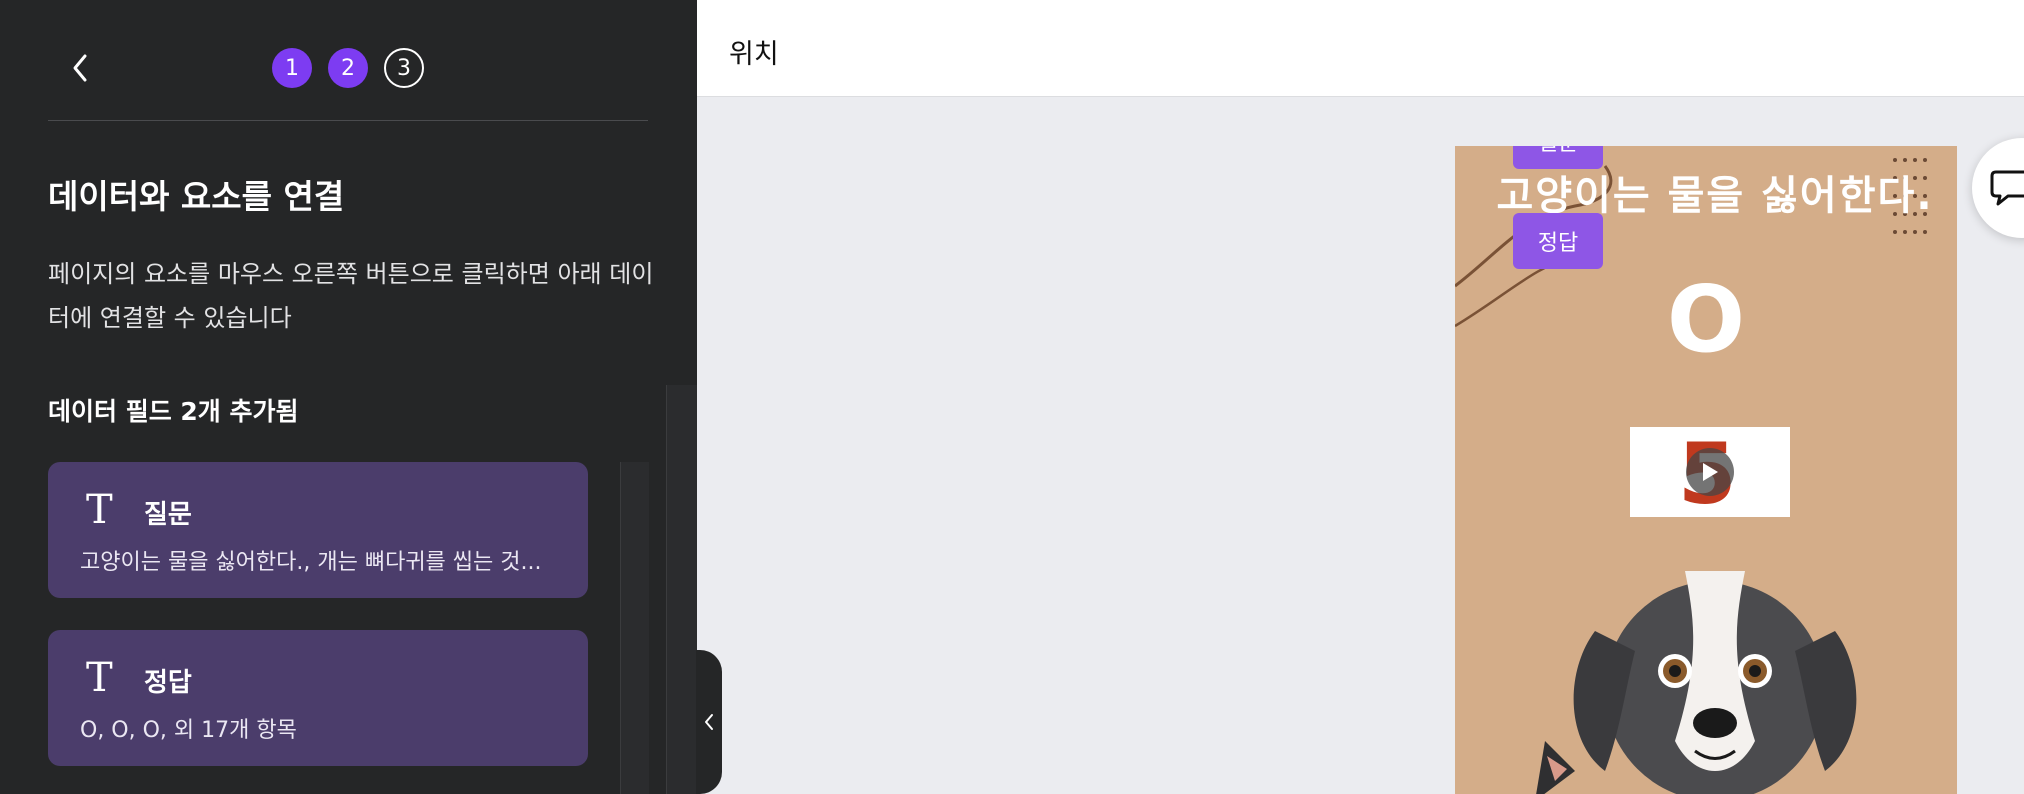 This screenshot has width=2024, height=794. What do you see at coordinates (348, 120) in the screenshot?
I see `divider` at bounding box center [348, 120].